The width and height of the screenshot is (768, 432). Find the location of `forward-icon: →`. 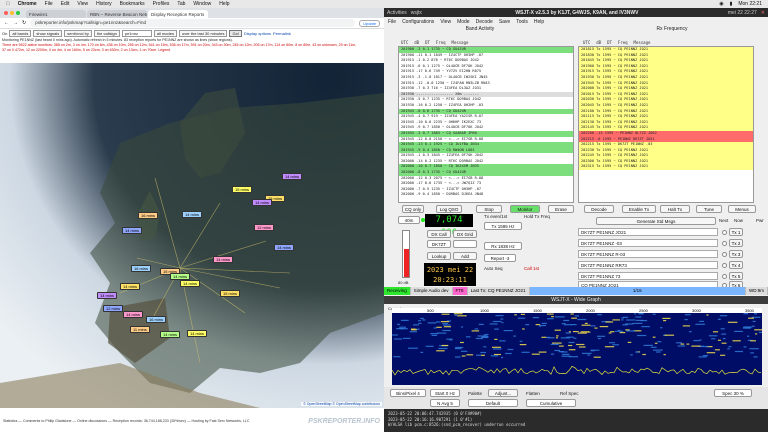

forward-icon: → is located at coordinates (15, 23).